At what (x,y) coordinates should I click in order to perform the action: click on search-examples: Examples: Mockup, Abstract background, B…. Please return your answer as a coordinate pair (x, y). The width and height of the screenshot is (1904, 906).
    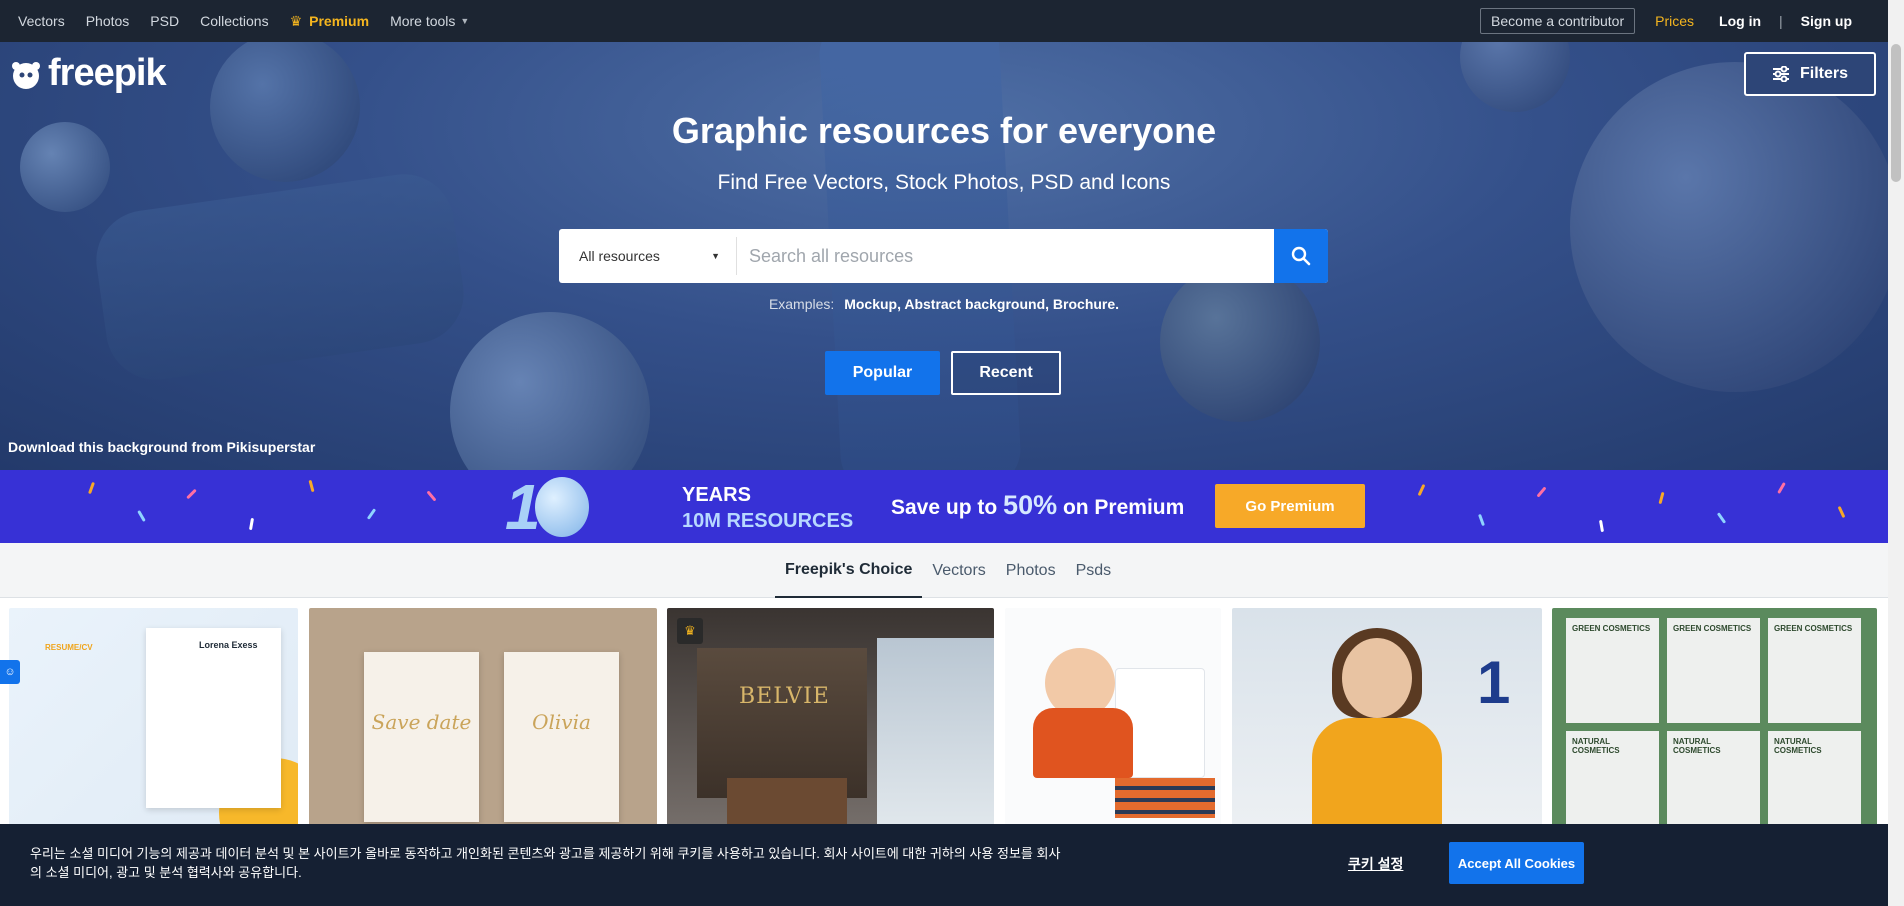
    Looking at the image, I should click on (944, 304).